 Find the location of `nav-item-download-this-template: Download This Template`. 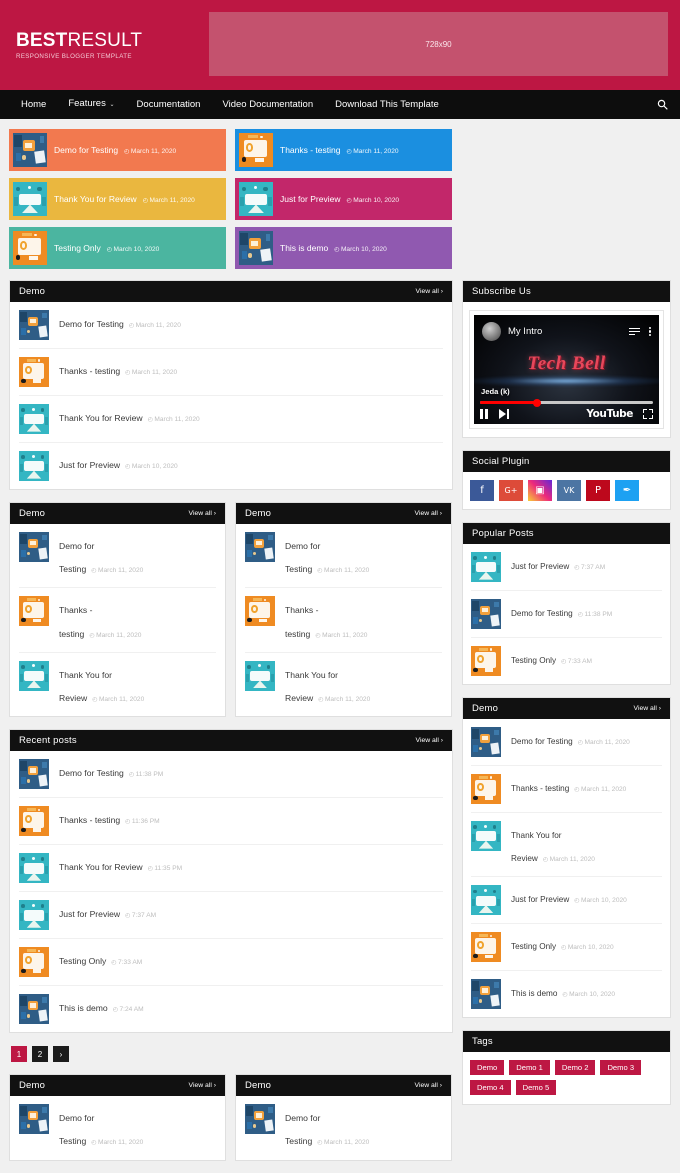

nav-item-download-this-template: Download This Template is located at coordinates (387, 104).